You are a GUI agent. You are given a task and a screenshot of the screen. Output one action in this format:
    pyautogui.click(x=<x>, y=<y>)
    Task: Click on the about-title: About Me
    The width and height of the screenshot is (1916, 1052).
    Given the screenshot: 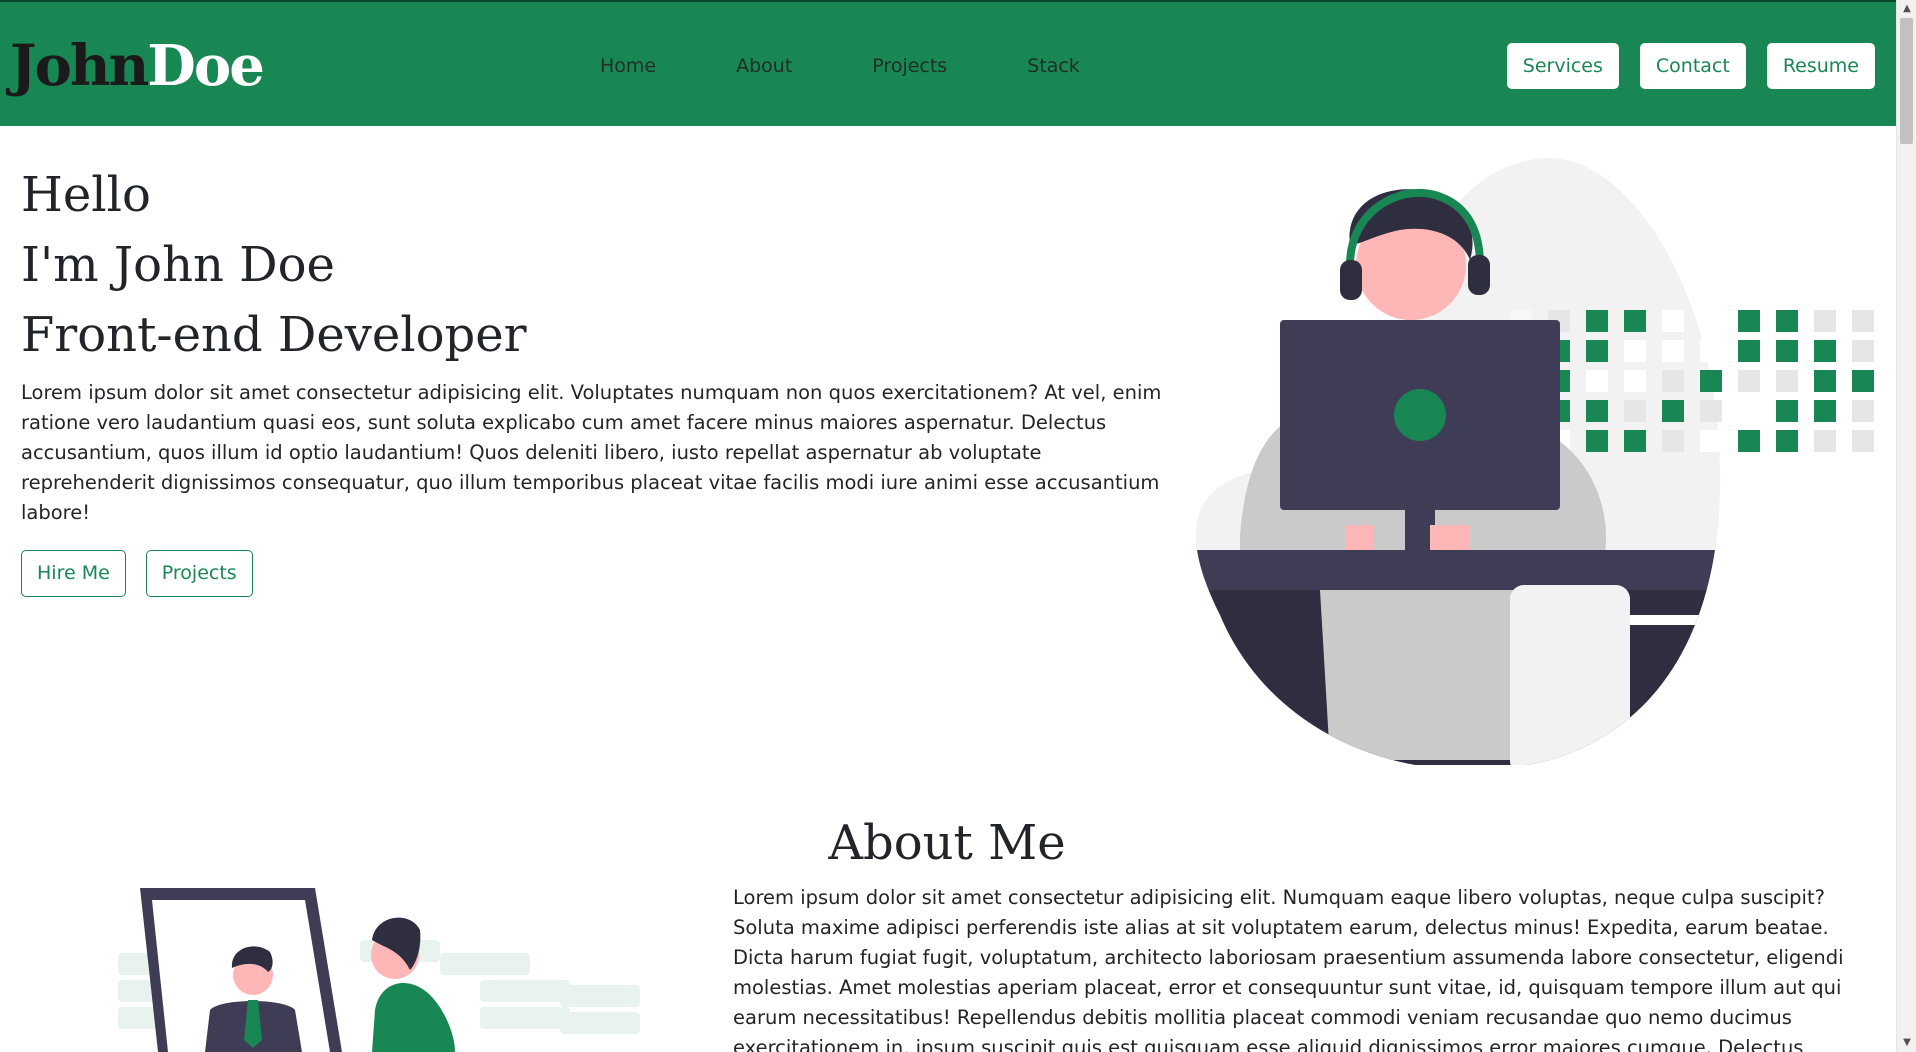 What is the action you would take?
    pyautogui.click(x=947, y=843)
    